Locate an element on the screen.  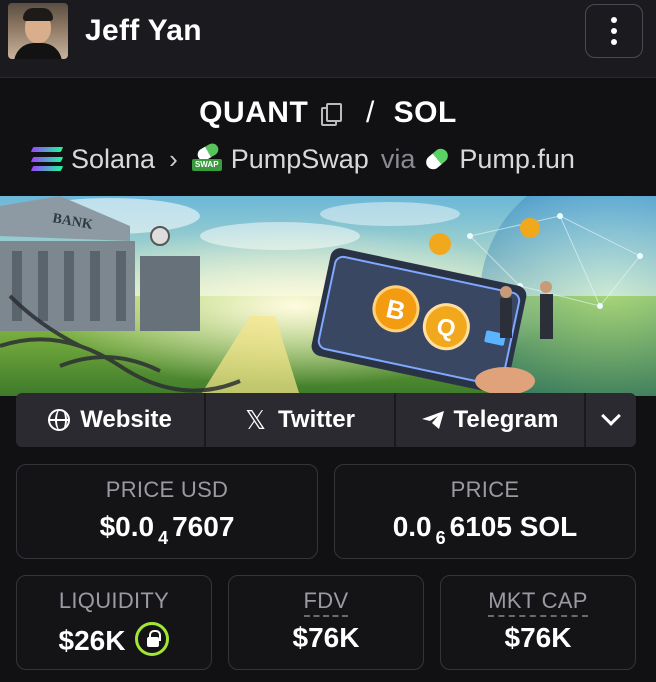
liquidity-value: $26K is located at coordinates (114, 639).